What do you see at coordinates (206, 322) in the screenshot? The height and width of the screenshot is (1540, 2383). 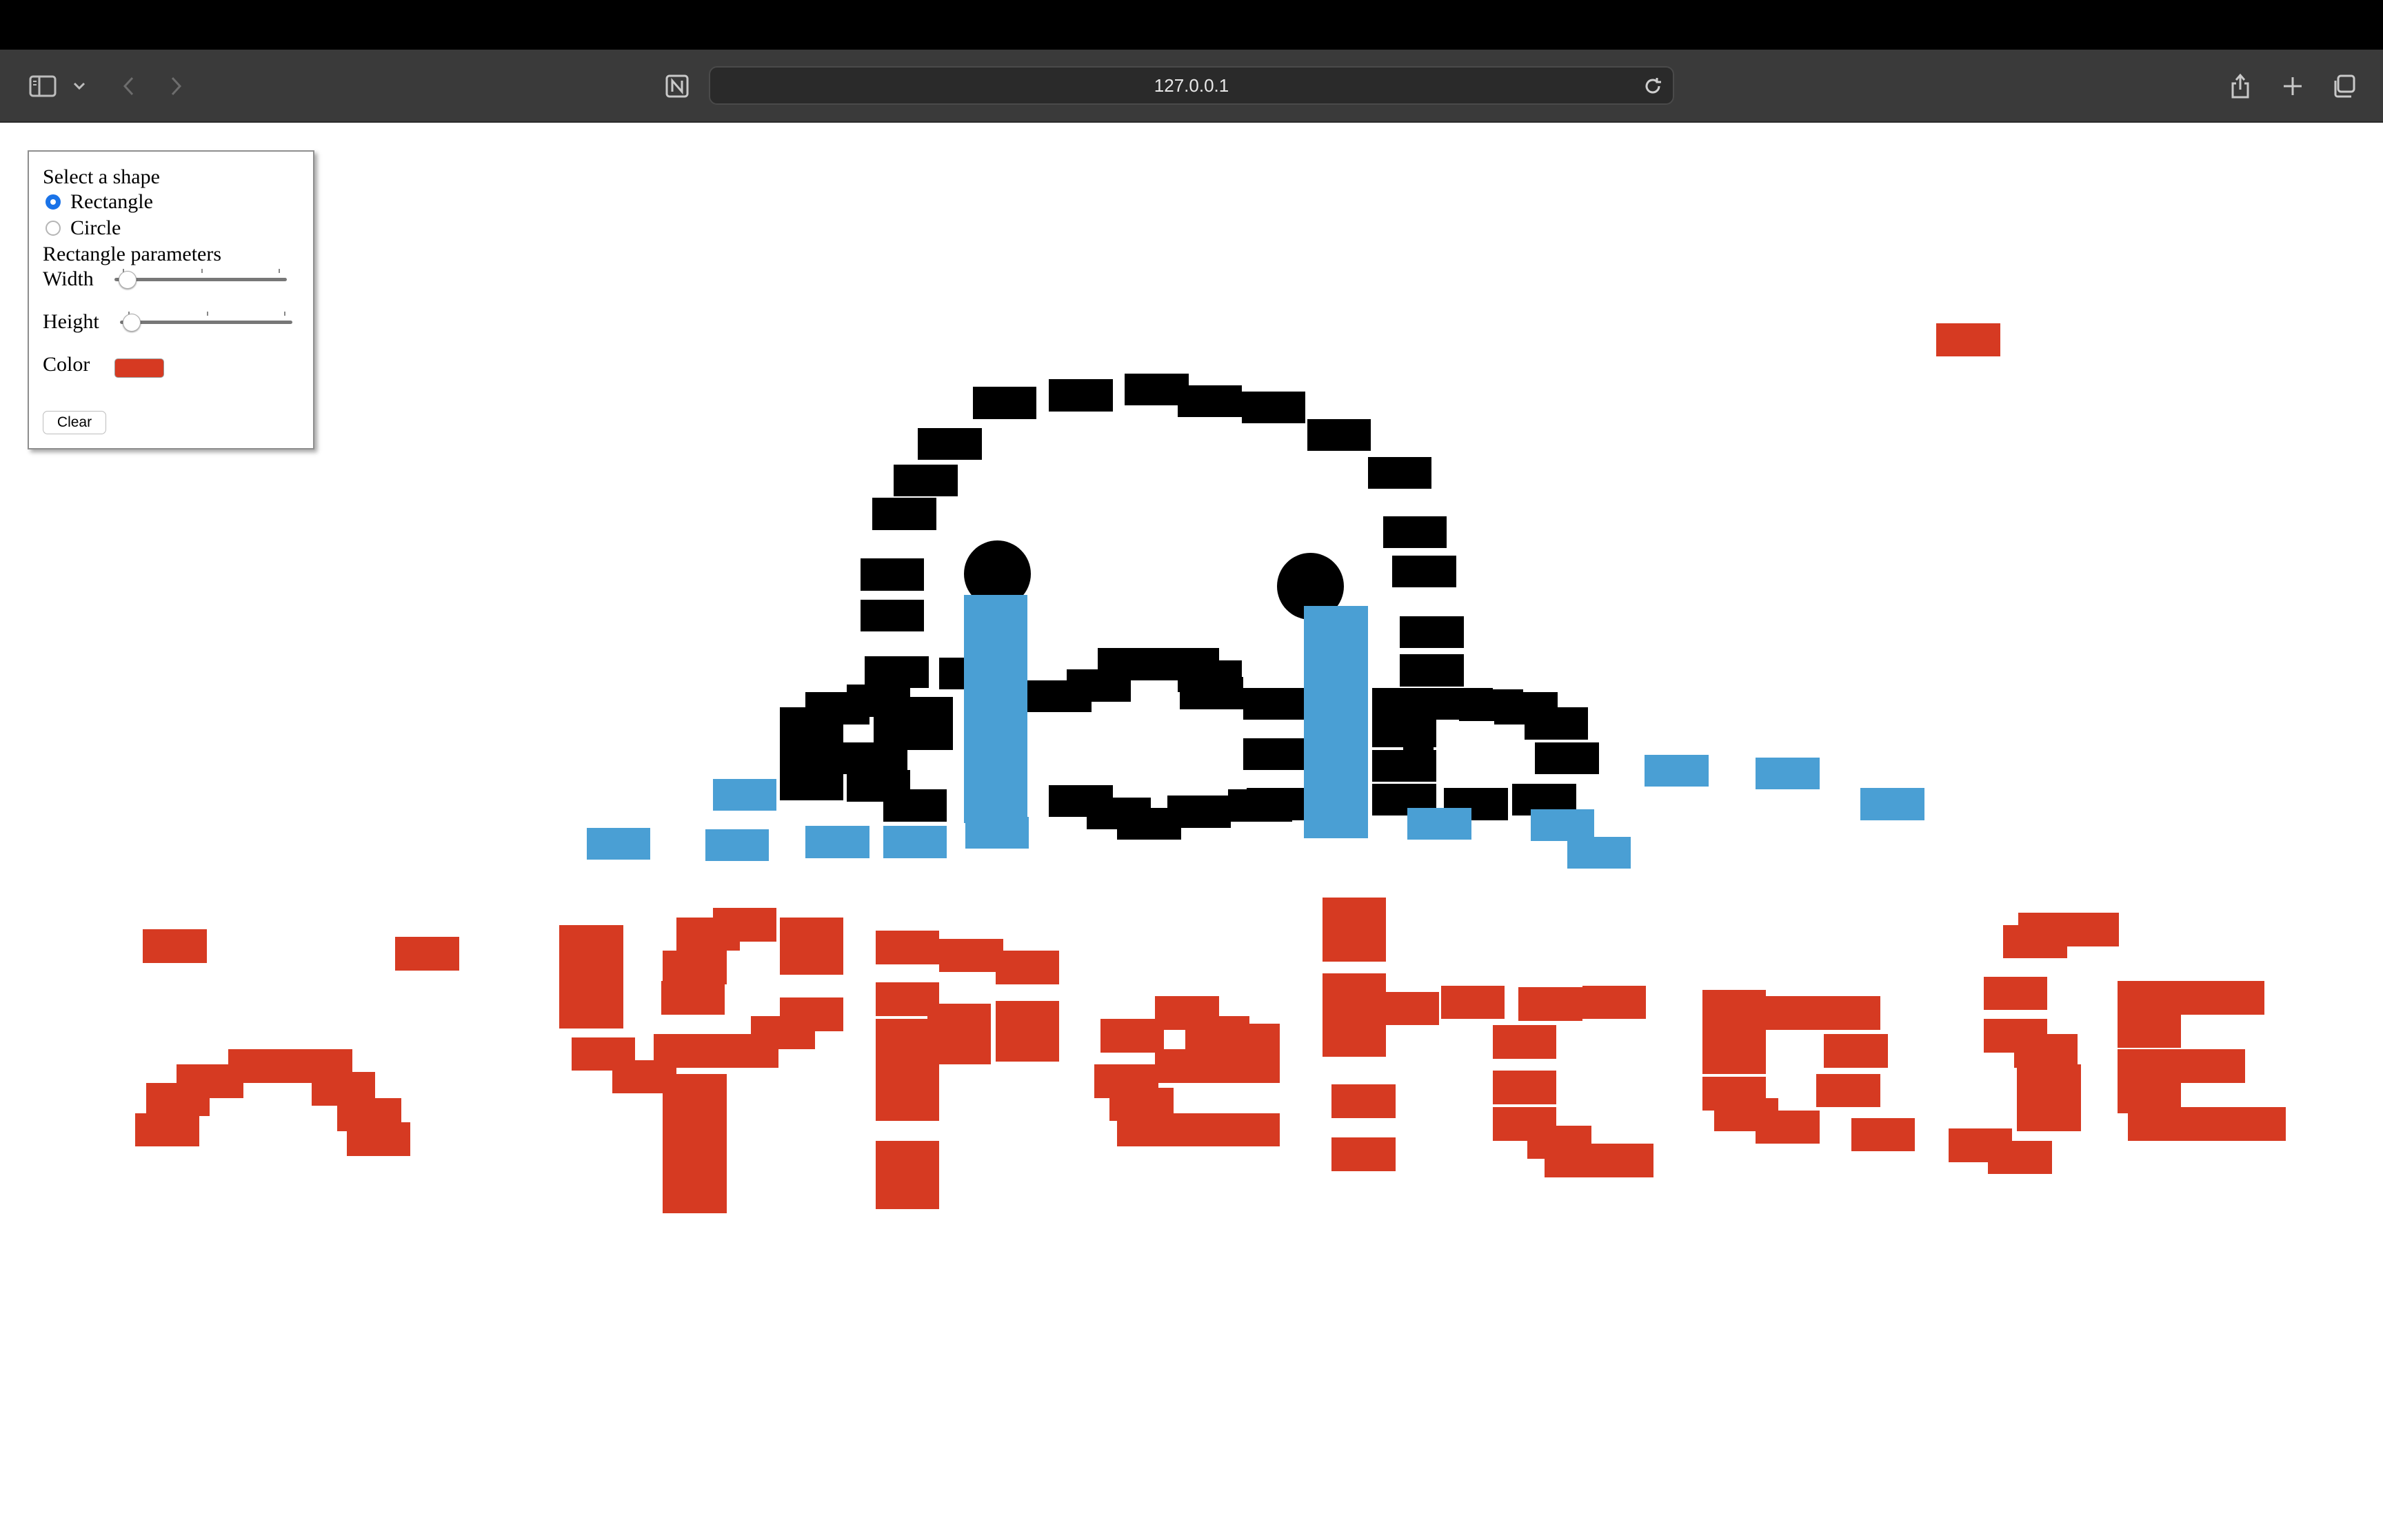 I see `height-slider` at bounding box center [206, 322].